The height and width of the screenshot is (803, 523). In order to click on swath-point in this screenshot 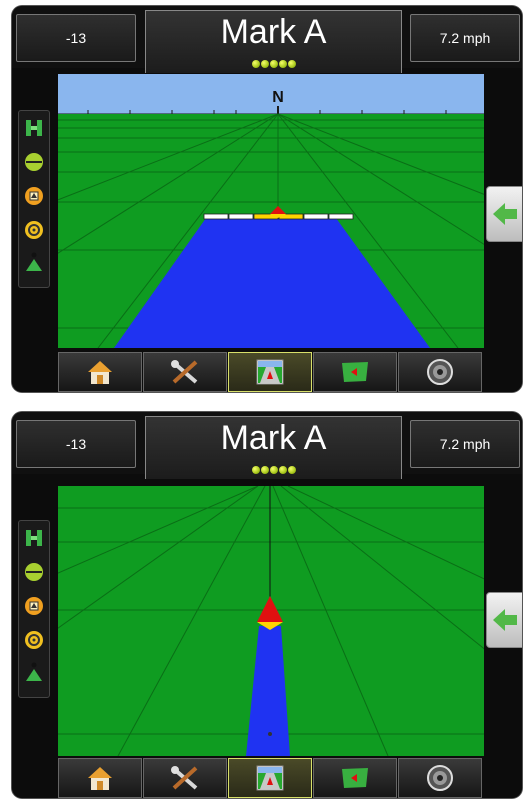, I will do `click(270, 734)`.